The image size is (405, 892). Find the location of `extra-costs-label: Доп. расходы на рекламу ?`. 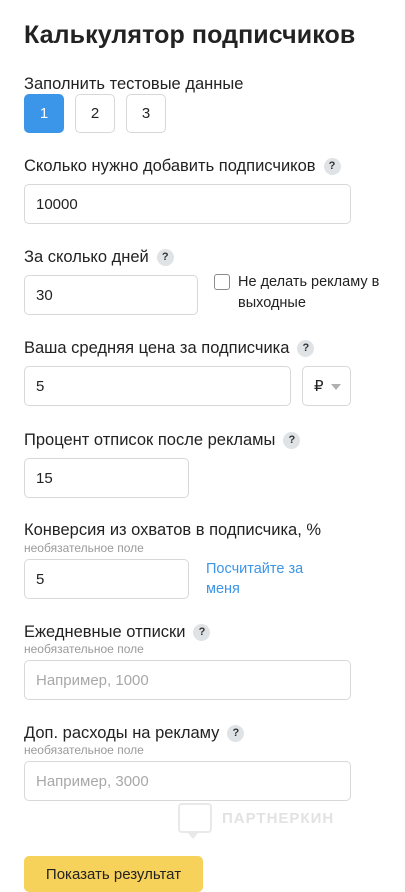

extra-costs-label: Доп. расходы на рекламу ? is located at coordinates (134, 733).